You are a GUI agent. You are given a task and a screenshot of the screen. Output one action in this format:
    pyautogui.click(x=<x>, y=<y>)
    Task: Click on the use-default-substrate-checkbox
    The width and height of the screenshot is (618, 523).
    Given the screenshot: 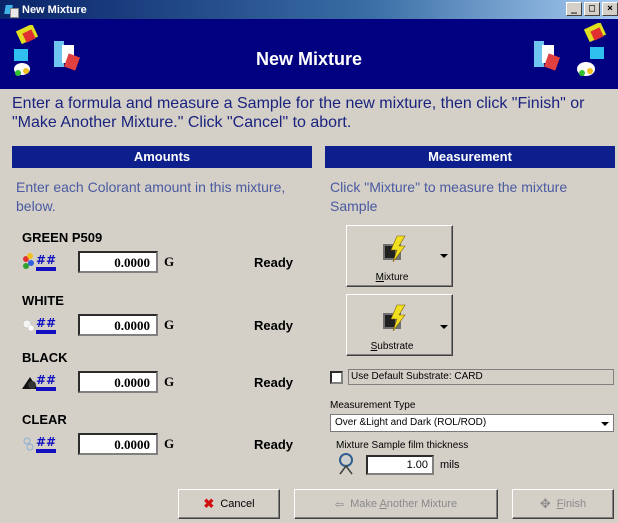 What is the action you would take?
    pyautogui.click(x=336, y=377)
    